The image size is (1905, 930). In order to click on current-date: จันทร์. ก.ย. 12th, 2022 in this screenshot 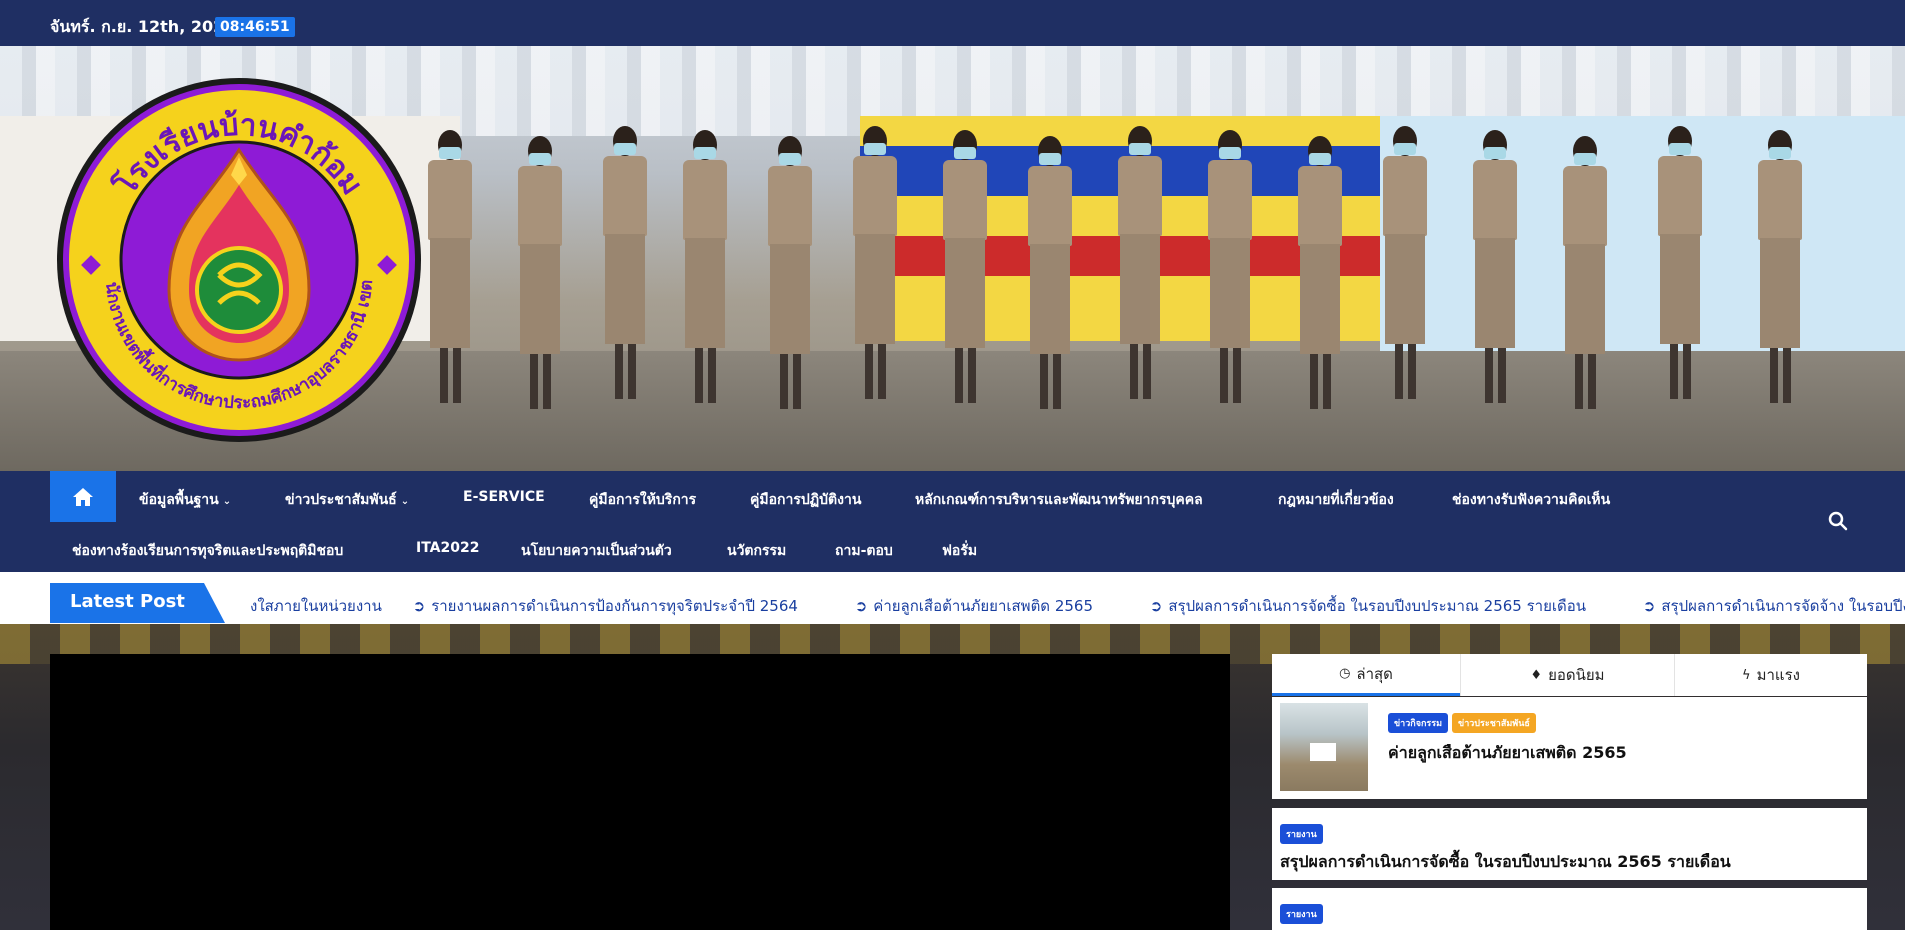, I will do `click(143, 26)`.